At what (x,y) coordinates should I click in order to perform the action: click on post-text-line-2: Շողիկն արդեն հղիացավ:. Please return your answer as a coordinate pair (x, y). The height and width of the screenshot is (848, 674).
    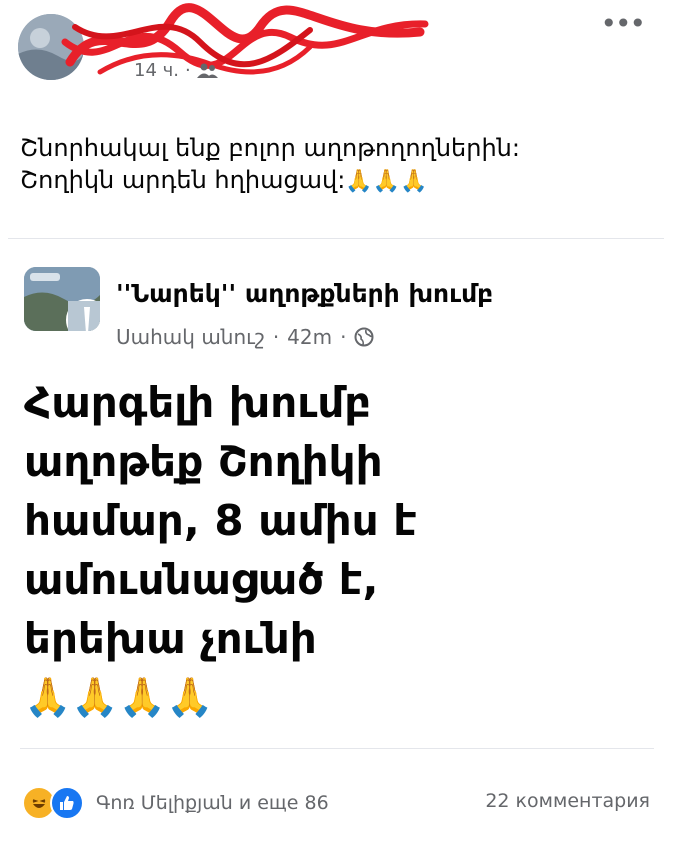
    Looking at the image, I should click on (183, 180).